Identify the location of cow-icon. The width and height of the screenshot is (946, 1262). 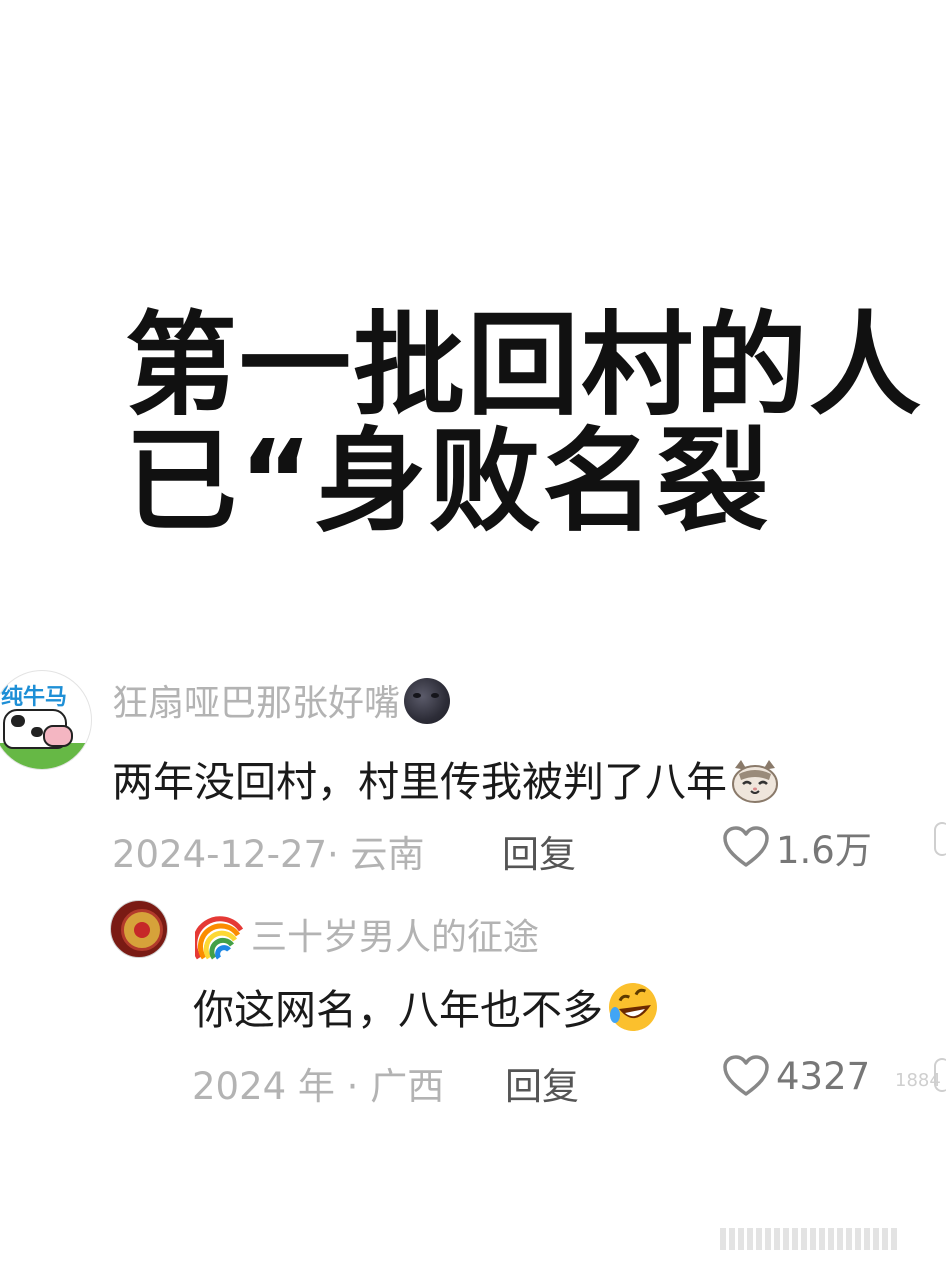
(38, 729).